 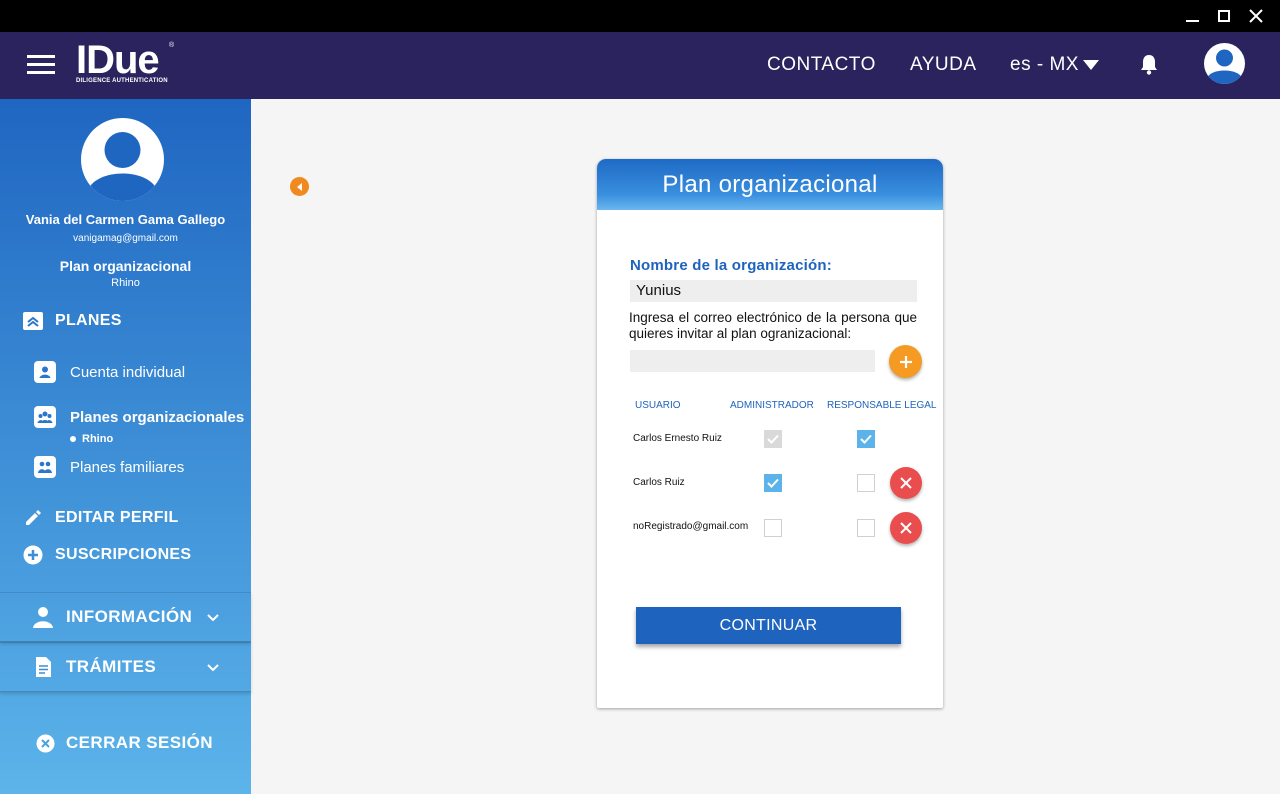 I want to click on column-header-legal: RESPONSABLE LEGAL, so click(x=882, y=405).